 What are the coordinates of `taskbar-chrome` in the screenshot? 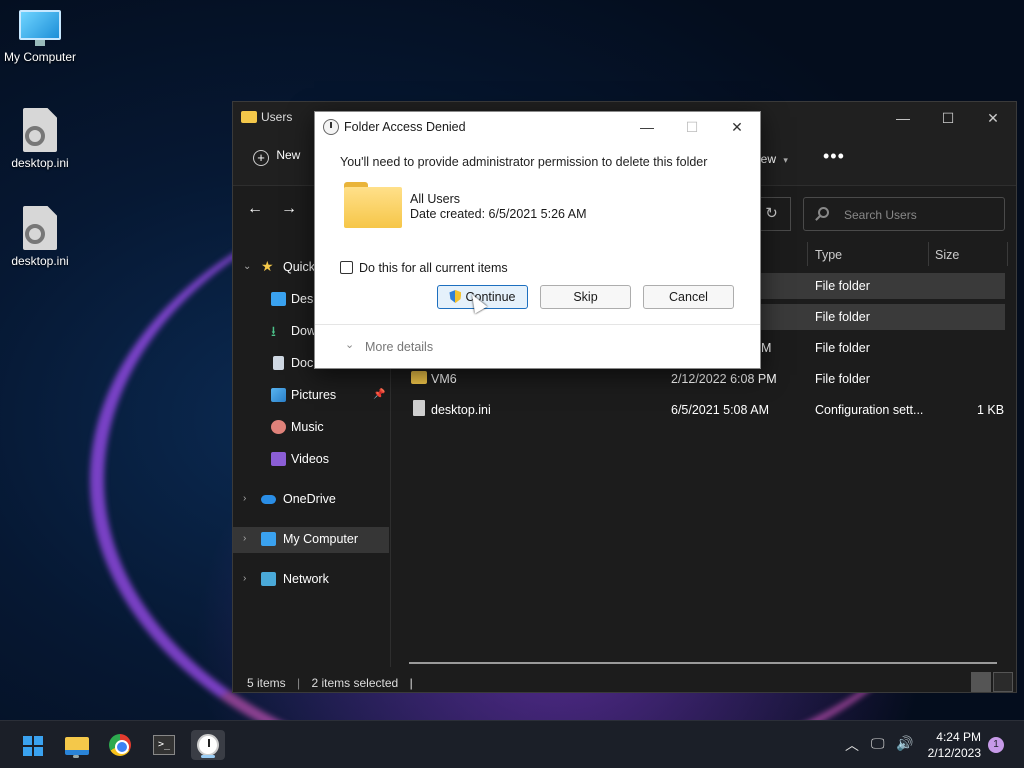 It's located at (120, 745).